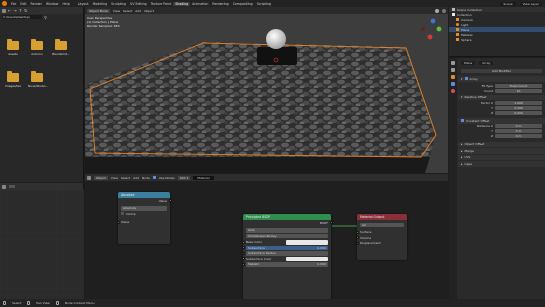 This screenshot has height=307, width=545. What do you see at coordinates (127, 11) in the screenshot?
I see `viewport-menu-select: Select` at bounding box center [127, 11].